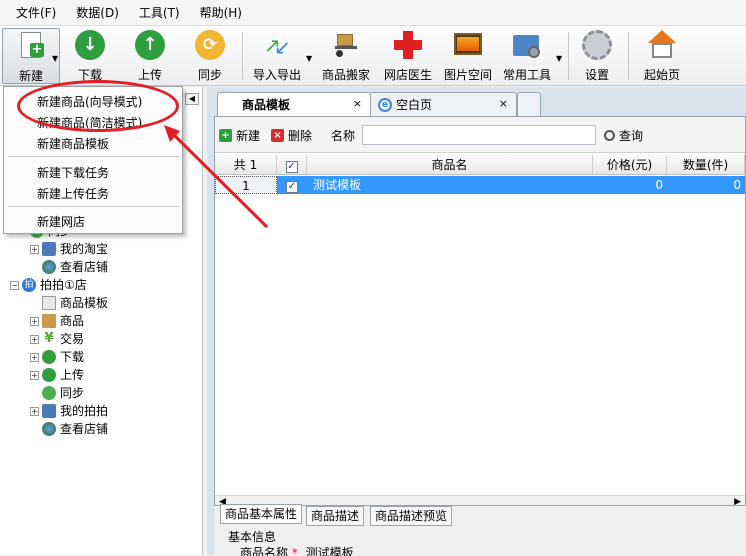 The width and height of the screenshot is (746, 556). I want to click on annotation-arrow, so click(216, 177).